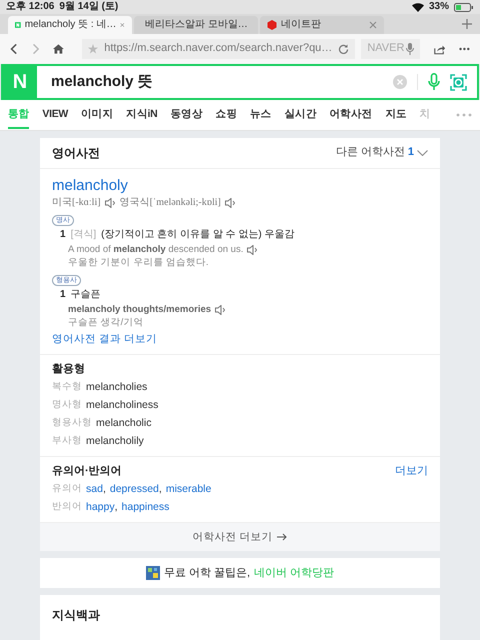  Describe the element at coordinates (106, 323) in the screenshot. I see `example-translation: 구슬픈 생각/기억` at that location.